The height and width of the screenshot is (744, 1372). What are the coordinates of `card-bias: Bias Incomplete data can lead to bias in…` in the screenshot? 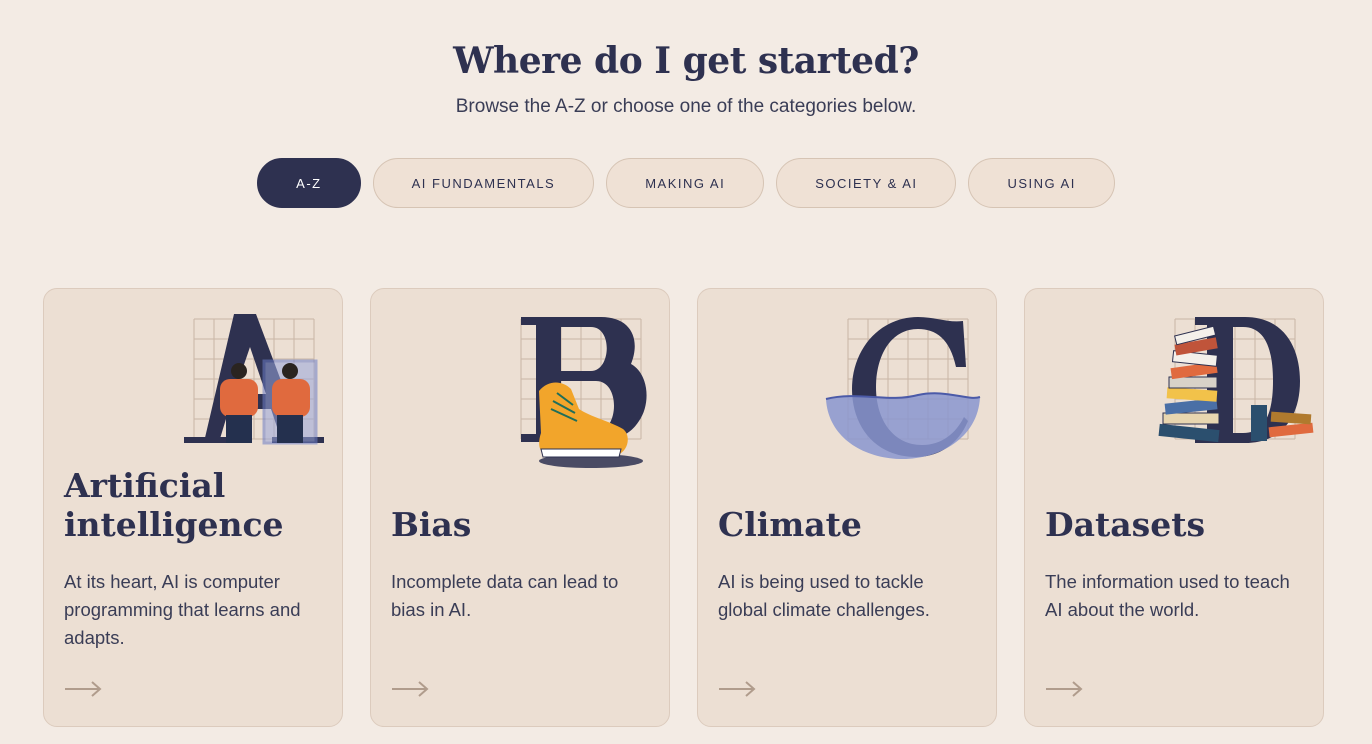 It's located at (520, 507).